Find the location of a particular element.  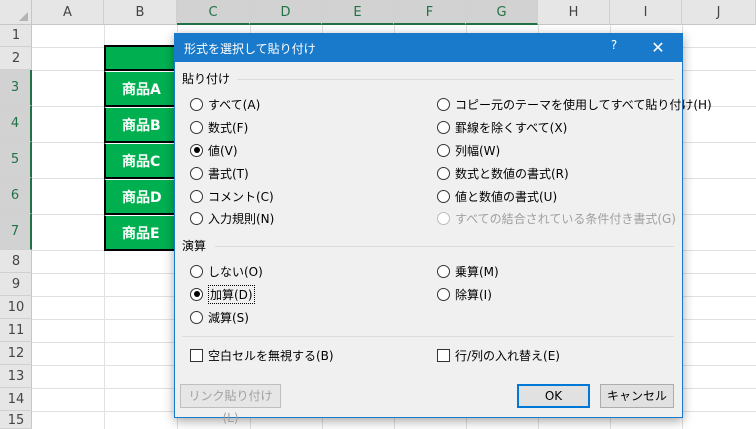

row-header-5: 5 is located at coordinates (16, 160).